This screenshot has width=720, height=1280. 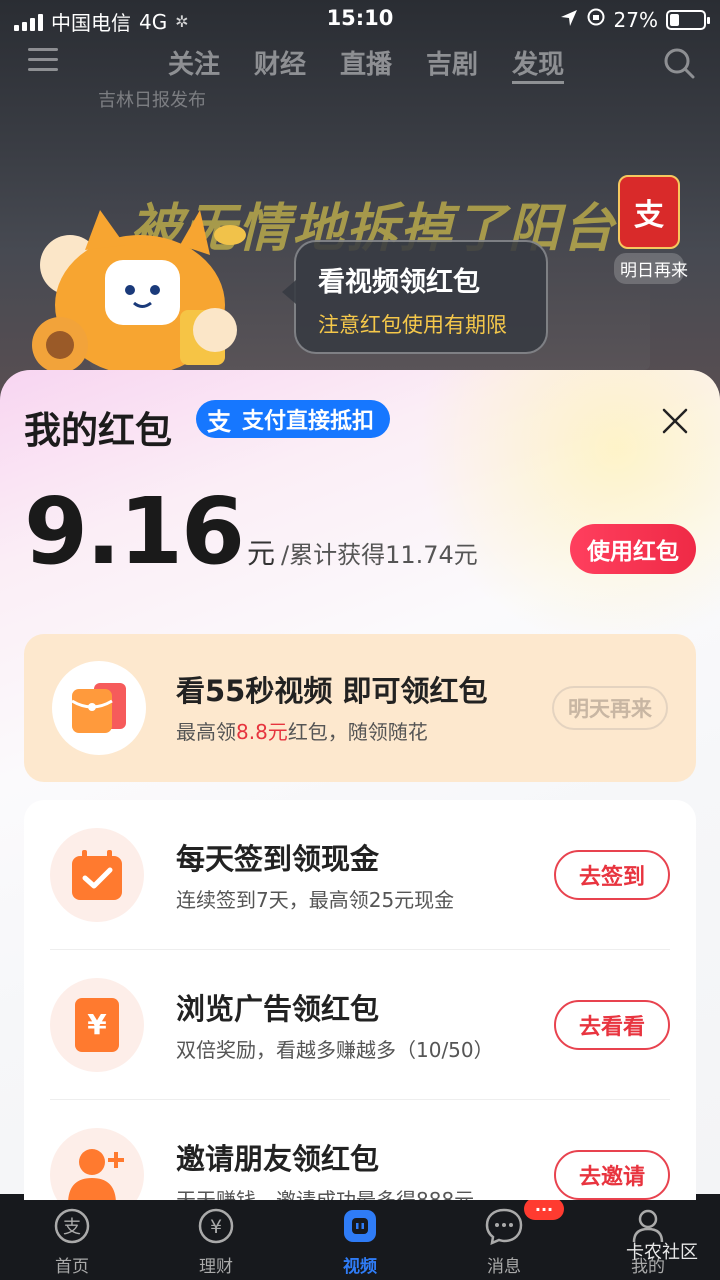 I want to click on tab-drama: 吉剧, so click(x=452, y=64).